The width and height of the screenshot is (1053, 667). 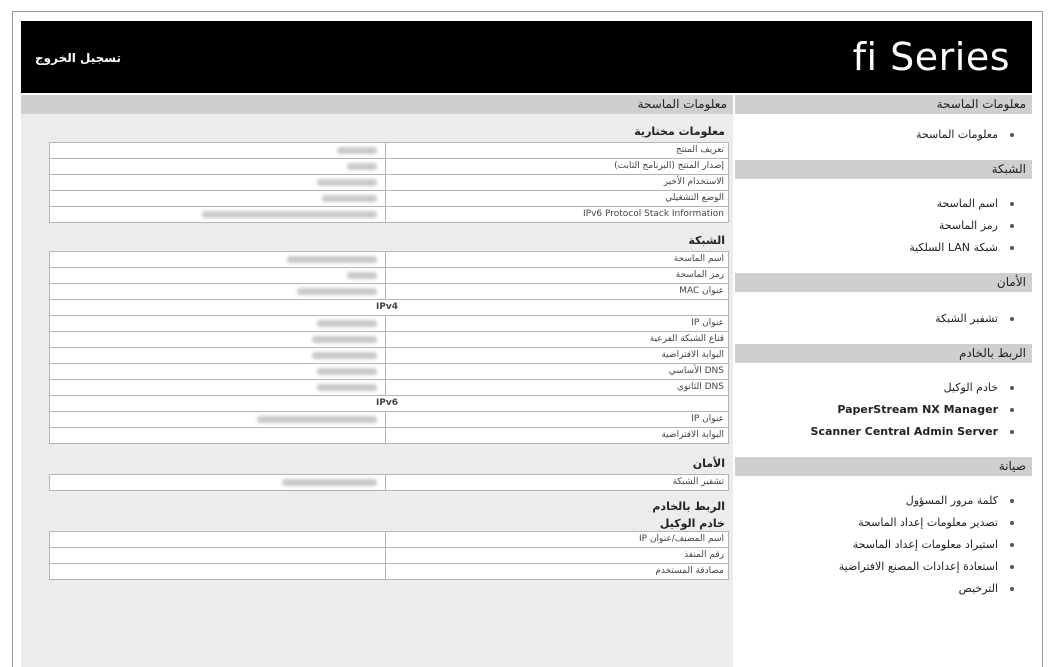 What do you see at coordinates (925, 544) in the screenshot?
I see `sidebar-item-label: استيراد معلومات إعداد الماسحة` at bounding box center [925, 544].